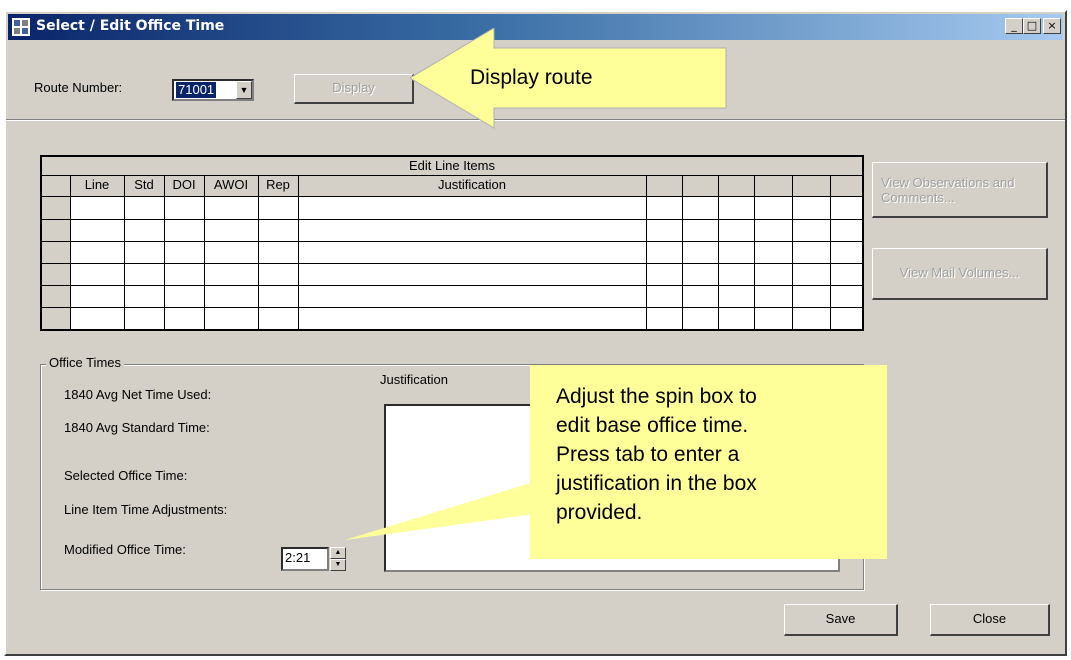 This screenshot has width=1071, height=660. Describe the element at coordinates (144, 184) in the screenshot. I see `column-header-std: Std` at that location.